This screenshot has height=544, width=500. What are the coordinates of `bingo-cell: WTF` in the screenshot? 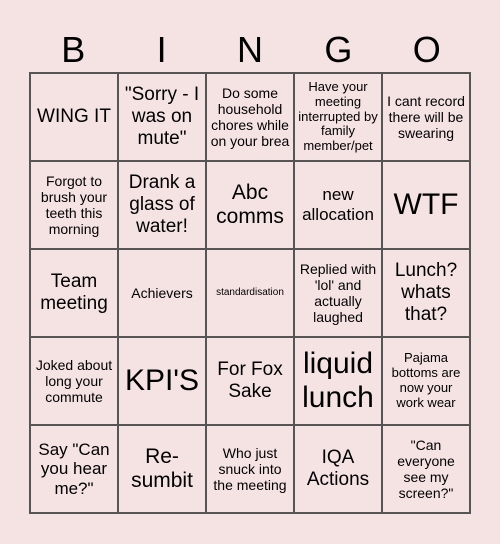 It's located at (426, 205).